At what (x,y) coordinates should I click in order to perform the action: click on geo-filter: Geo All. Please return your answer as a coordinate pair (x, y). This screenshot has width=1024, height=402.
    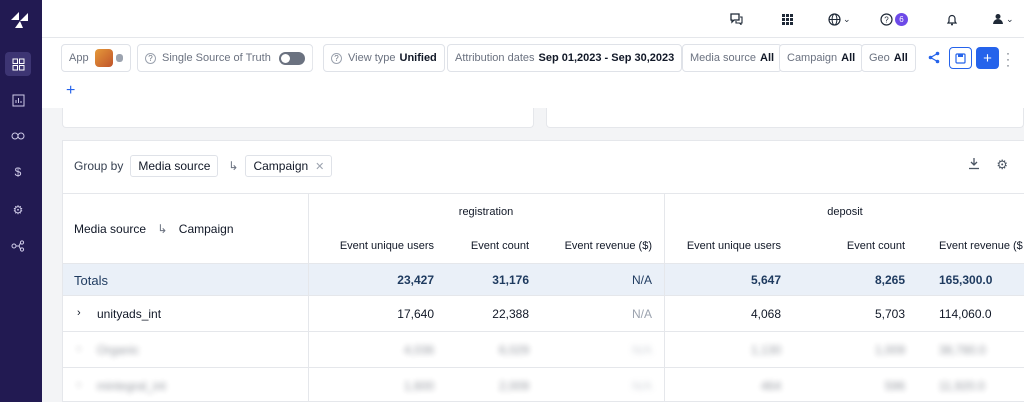
    Looking at the image, I should click on (888, 58).